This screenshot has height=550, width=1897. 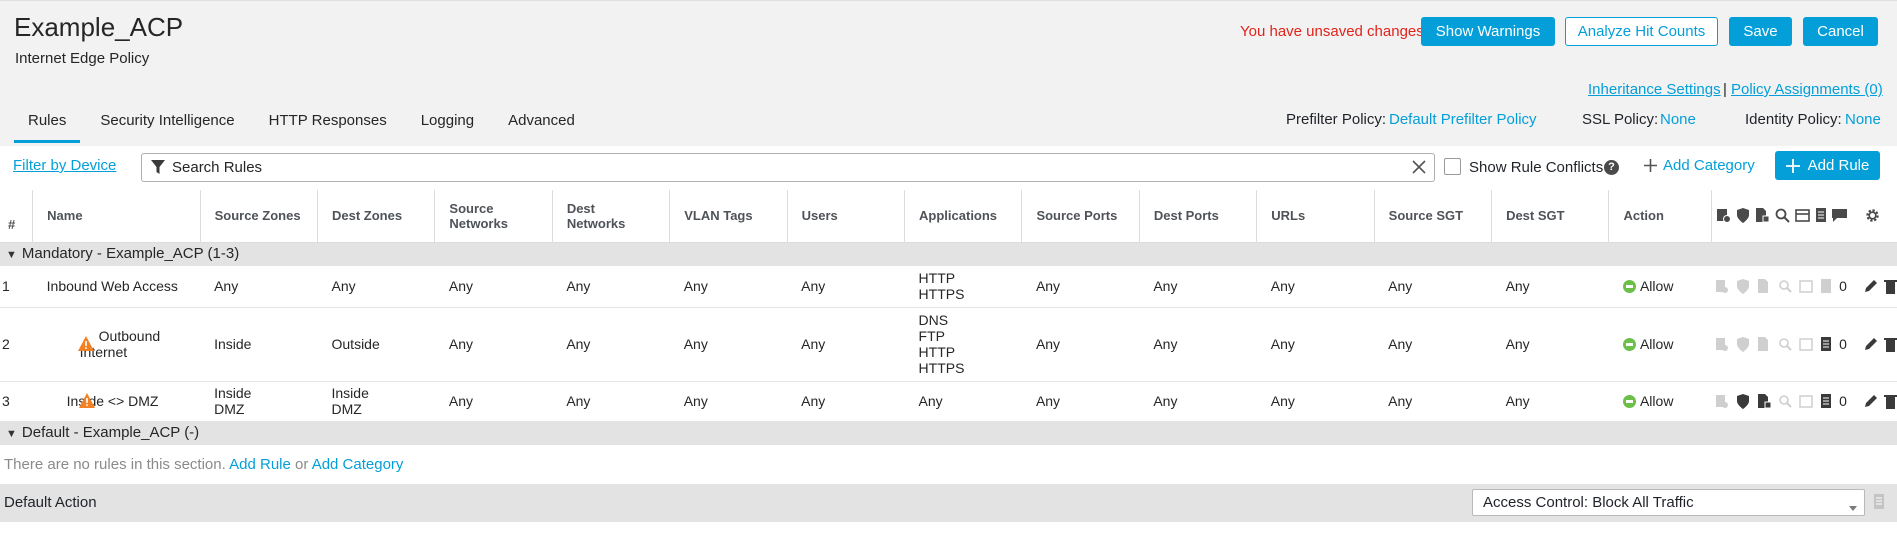 I want to click on col-source-networks: Source Networks, so click(x=493, y=216).